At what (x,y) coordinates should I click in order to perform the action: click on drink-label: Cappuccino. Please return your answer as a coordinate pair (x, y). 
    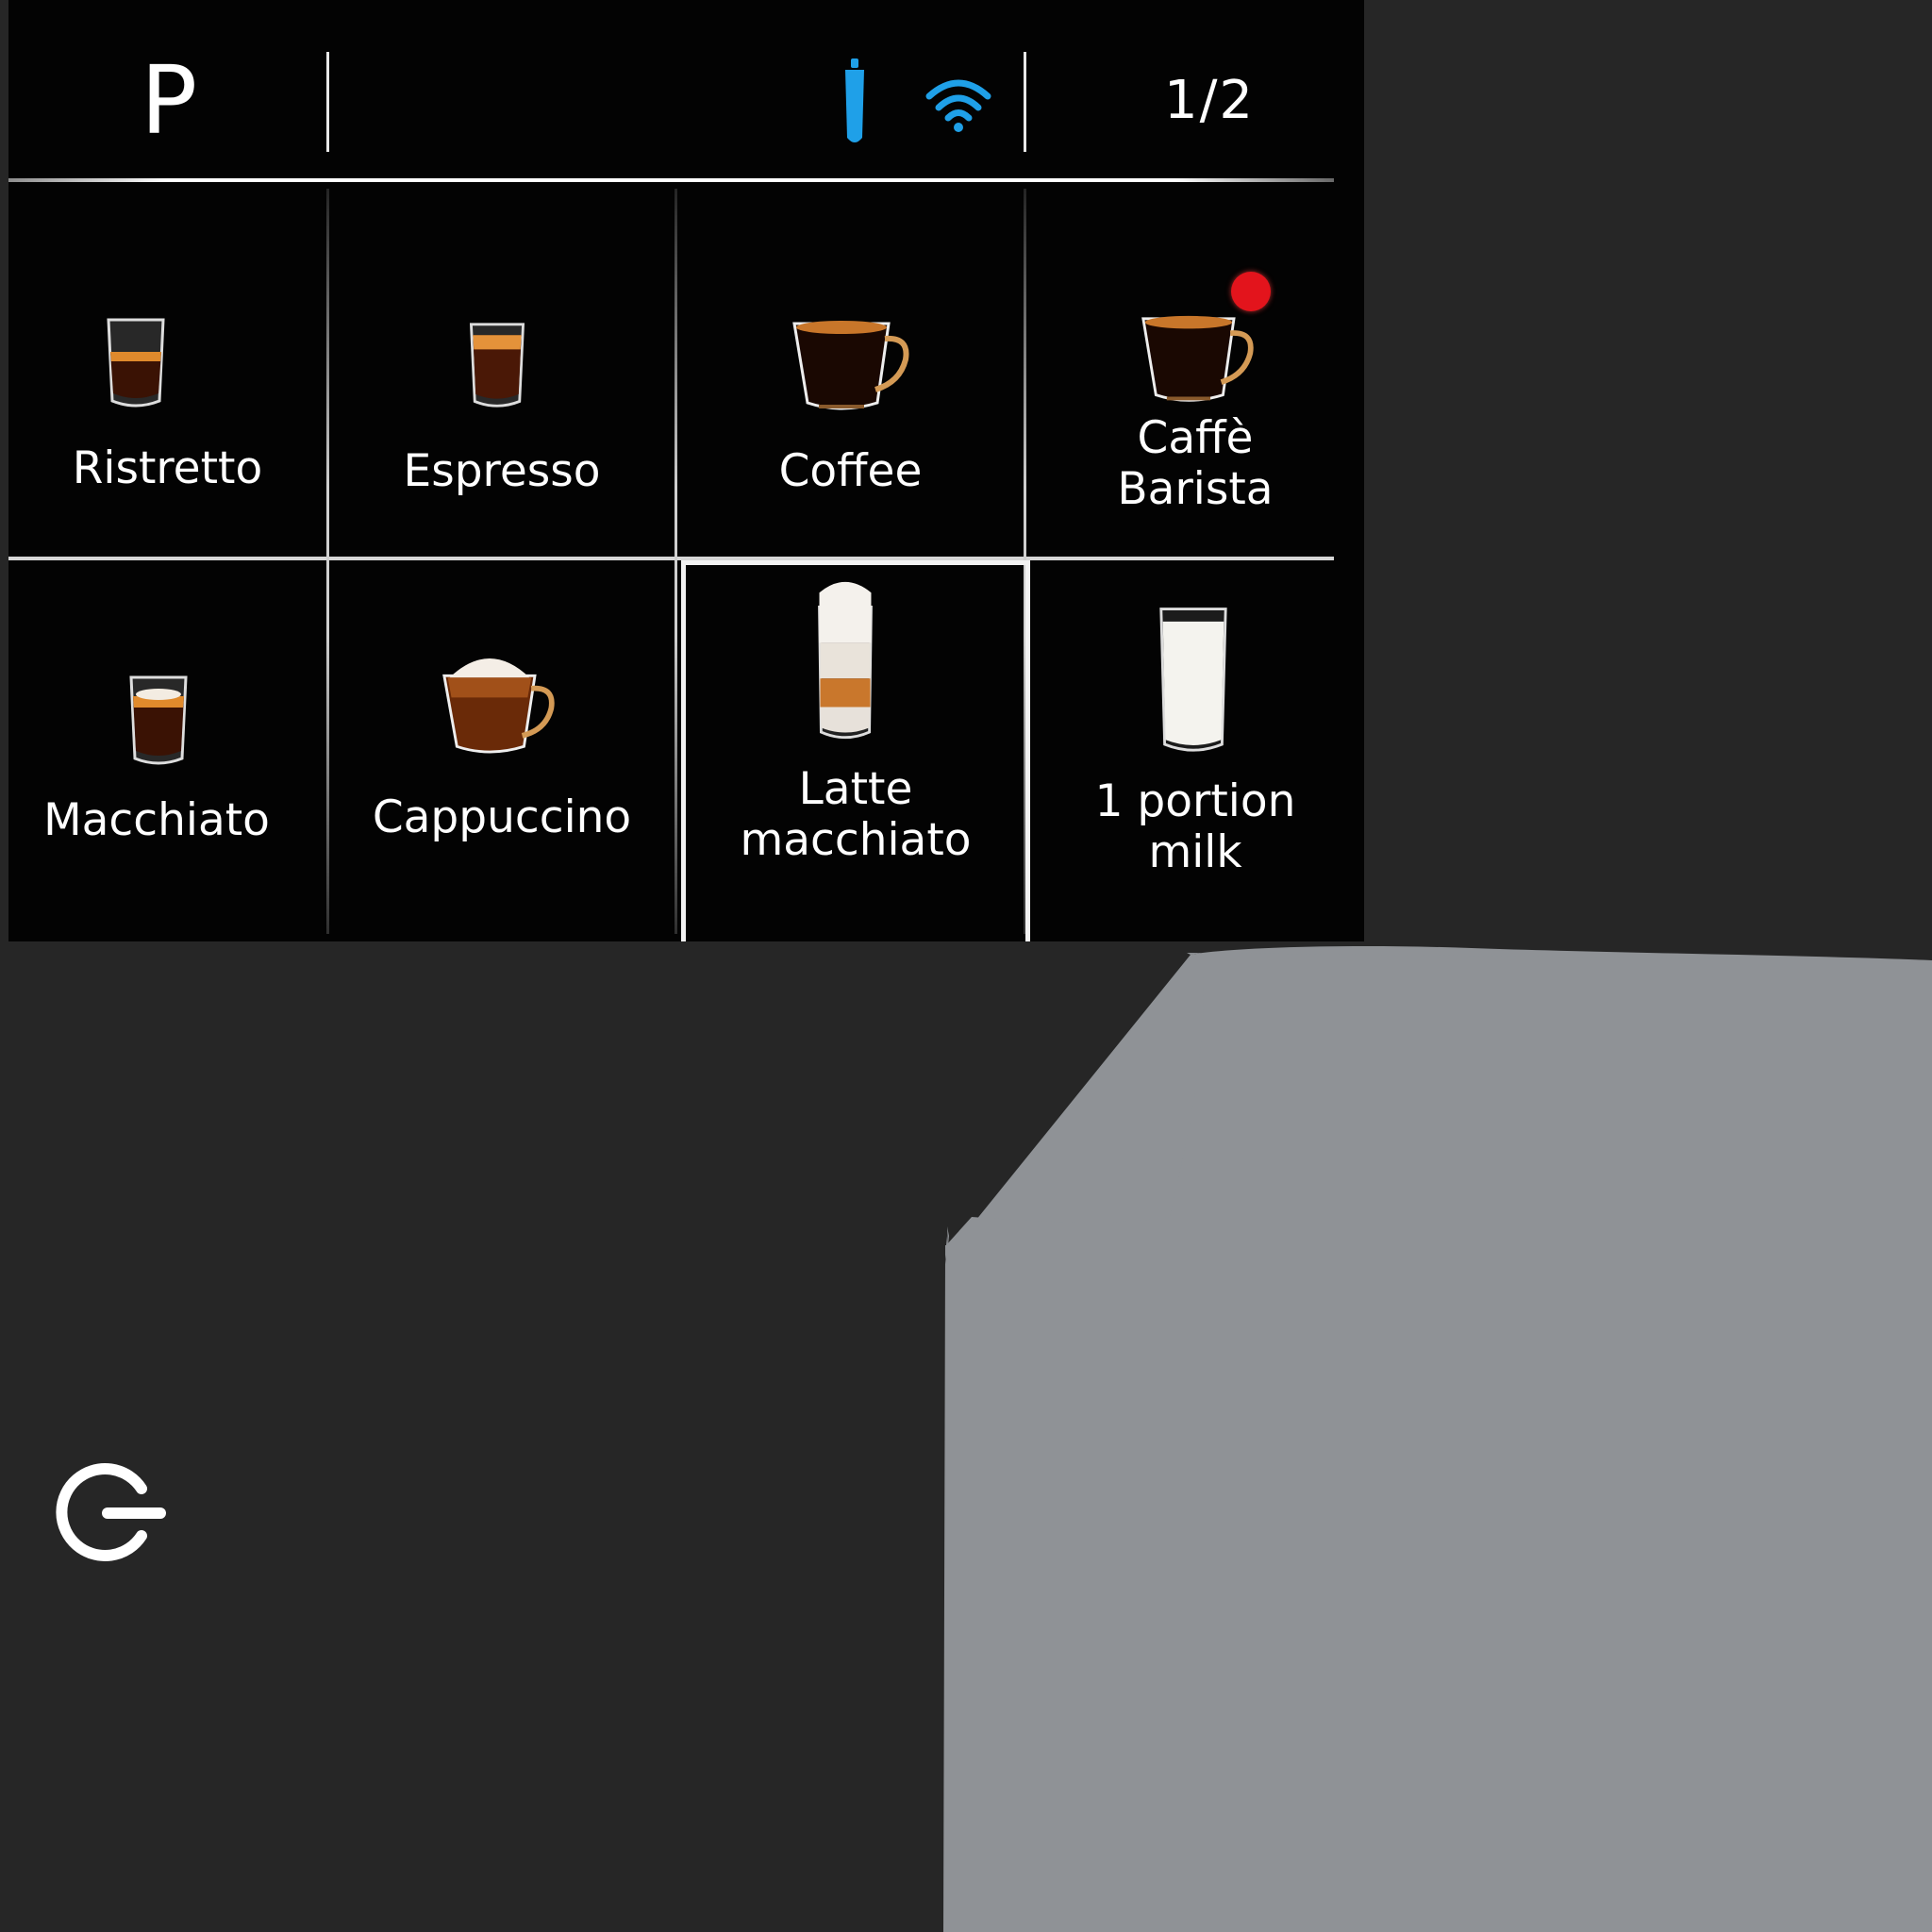
    Looking at the image, I should click on (502, 817).